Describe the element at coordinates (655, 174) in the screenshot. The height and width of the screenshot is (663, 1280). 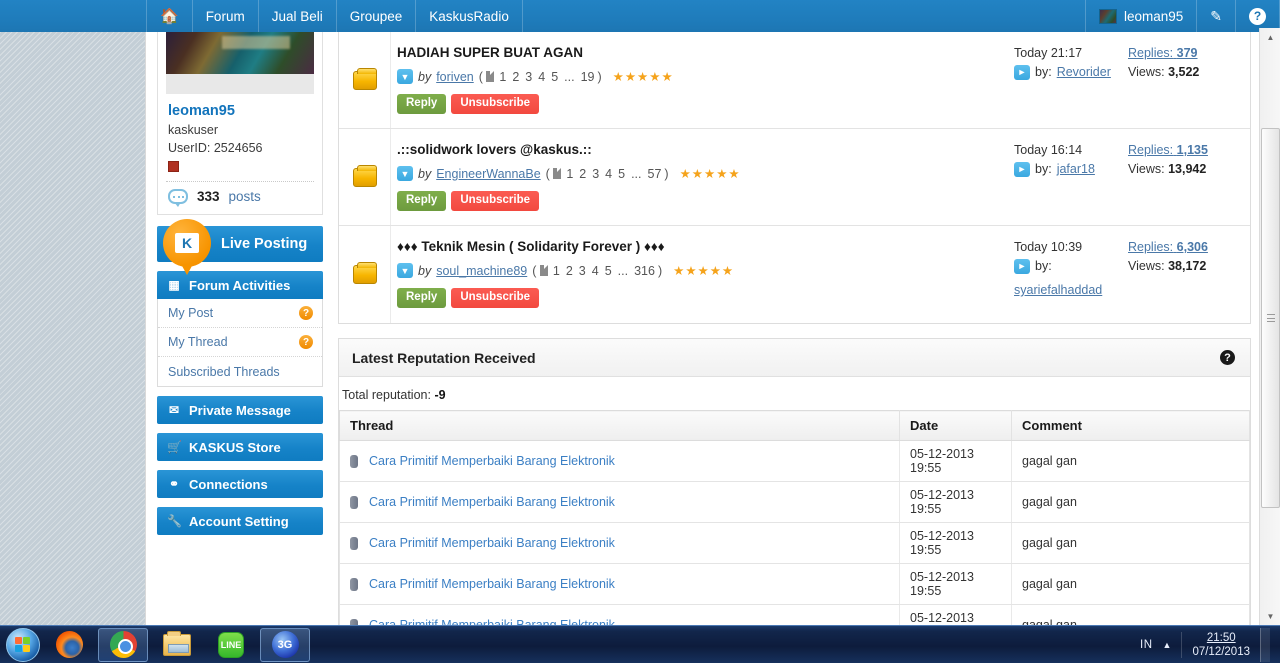
I see `page-link-last: 57` at that location.